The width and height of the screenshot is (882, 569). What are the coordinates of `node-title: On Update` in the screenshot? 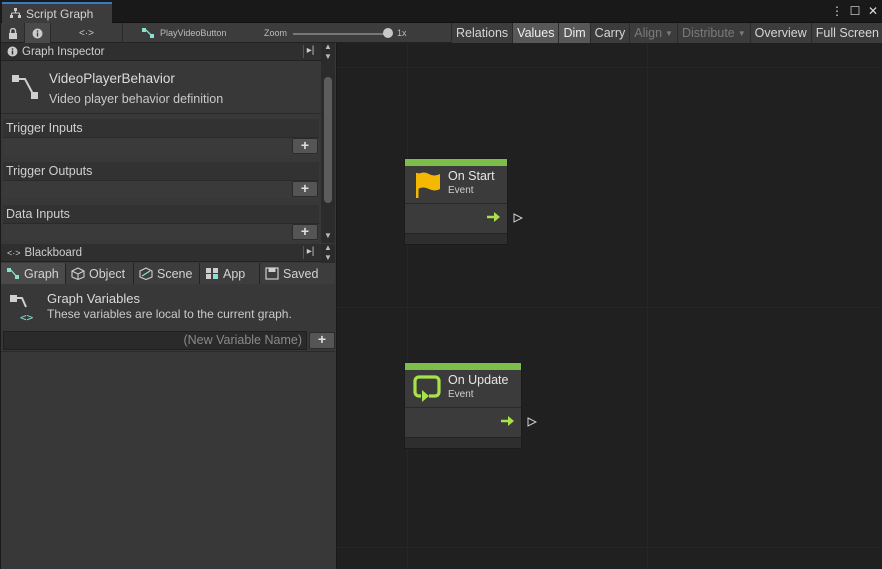 It's located at (478, 380).